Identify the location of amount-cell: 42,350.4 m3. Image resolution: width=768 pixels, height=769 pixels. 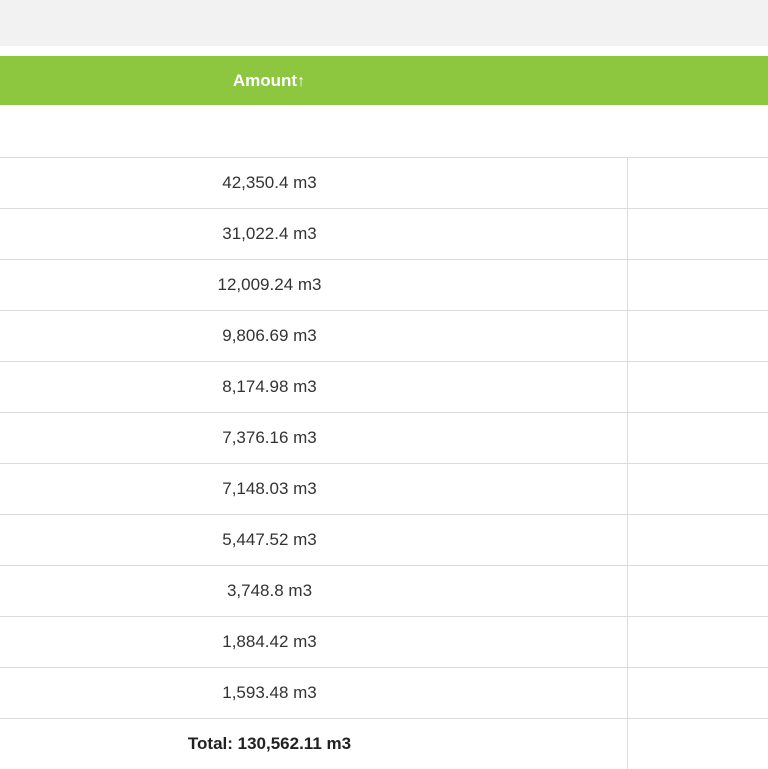
(313, 183).